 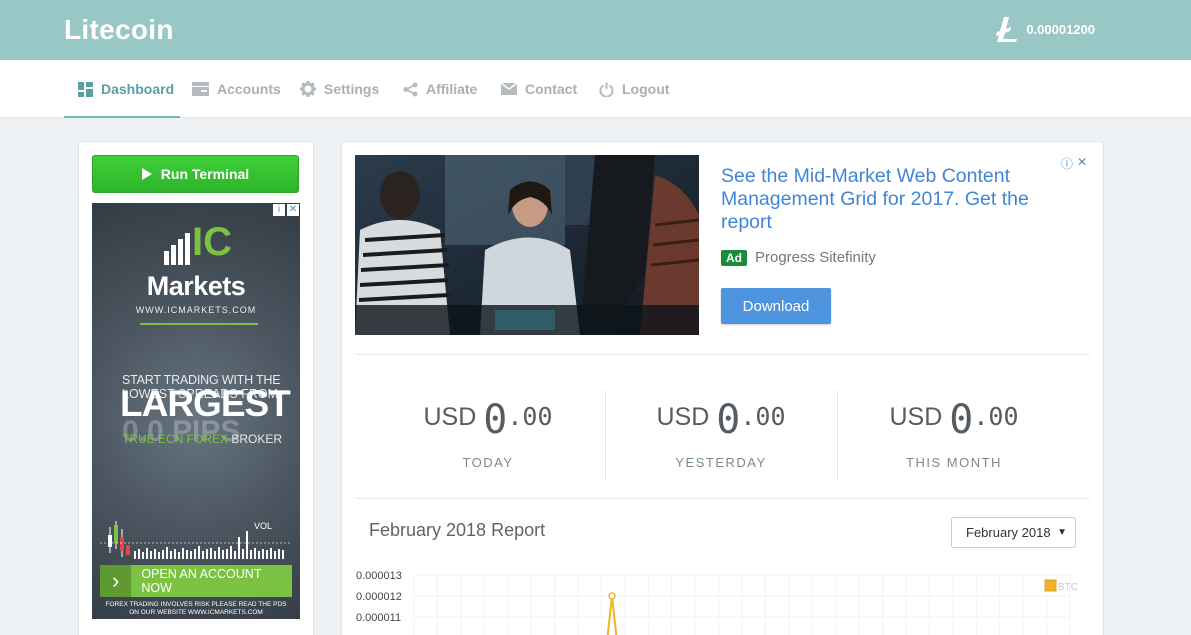 I want to click on stat-yesterday: USD 0.00 YESTERDAY, so click(x=721, y=429).